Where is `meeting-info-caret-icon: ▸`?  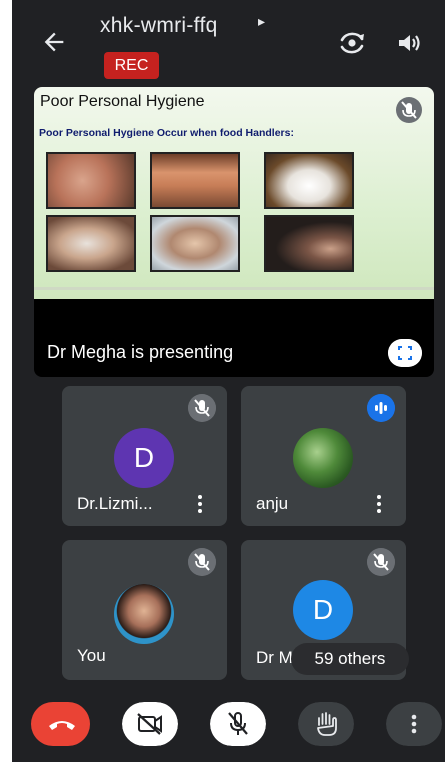
meeting-info-caret-icon: ▸ is located at coordinates (261, 21).